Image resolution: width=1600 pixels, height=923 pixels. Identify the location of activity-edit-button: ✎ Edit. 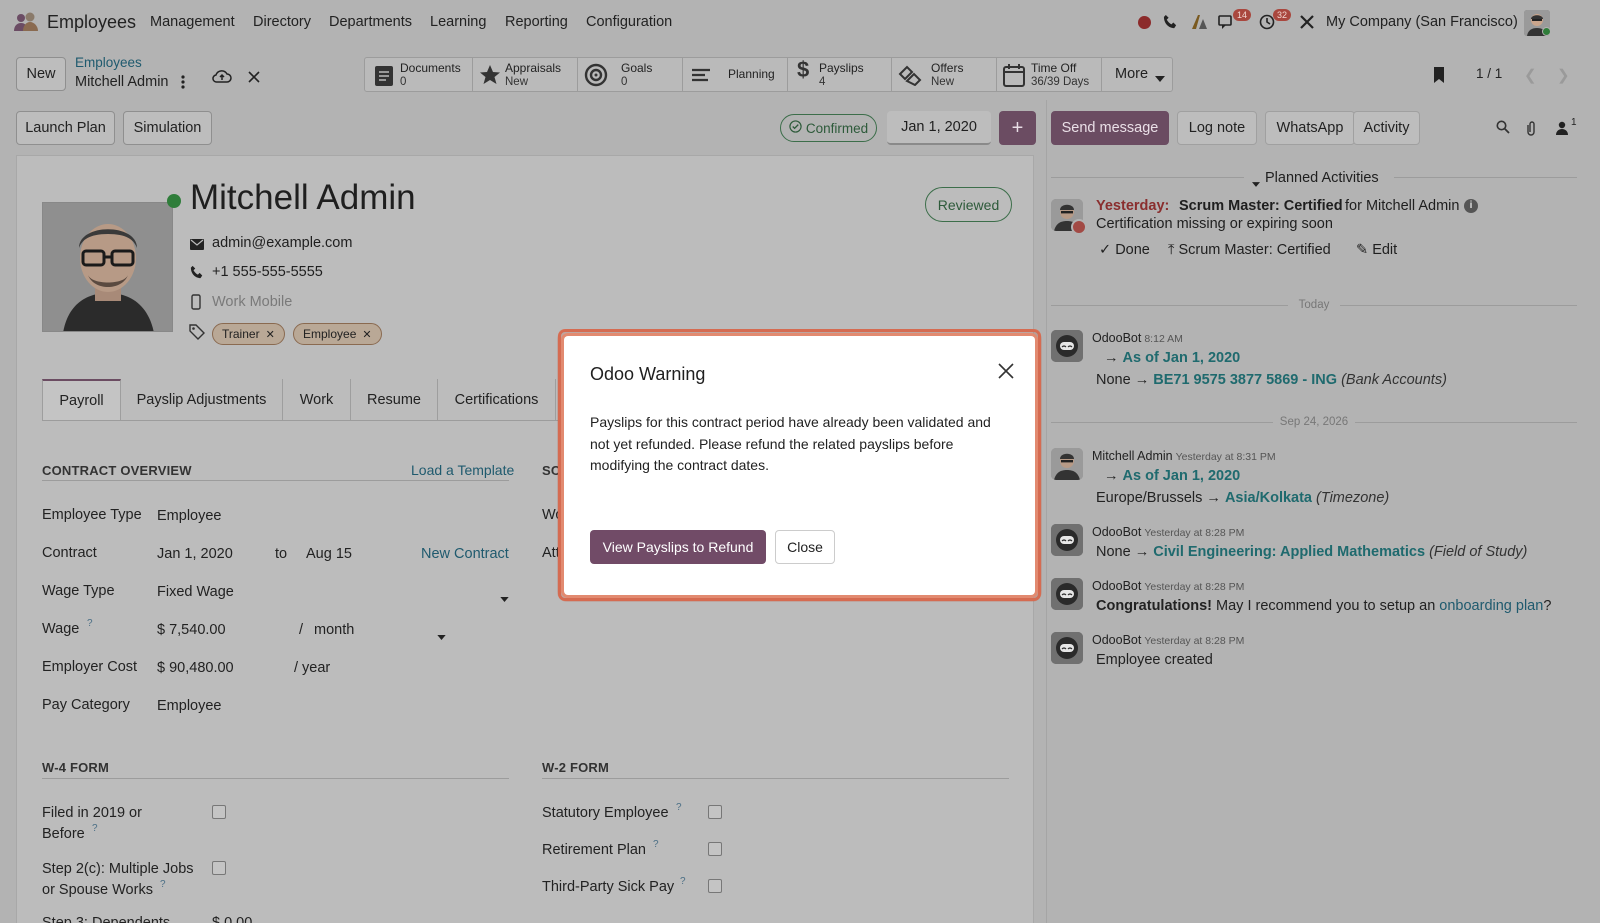
(1376, 250).